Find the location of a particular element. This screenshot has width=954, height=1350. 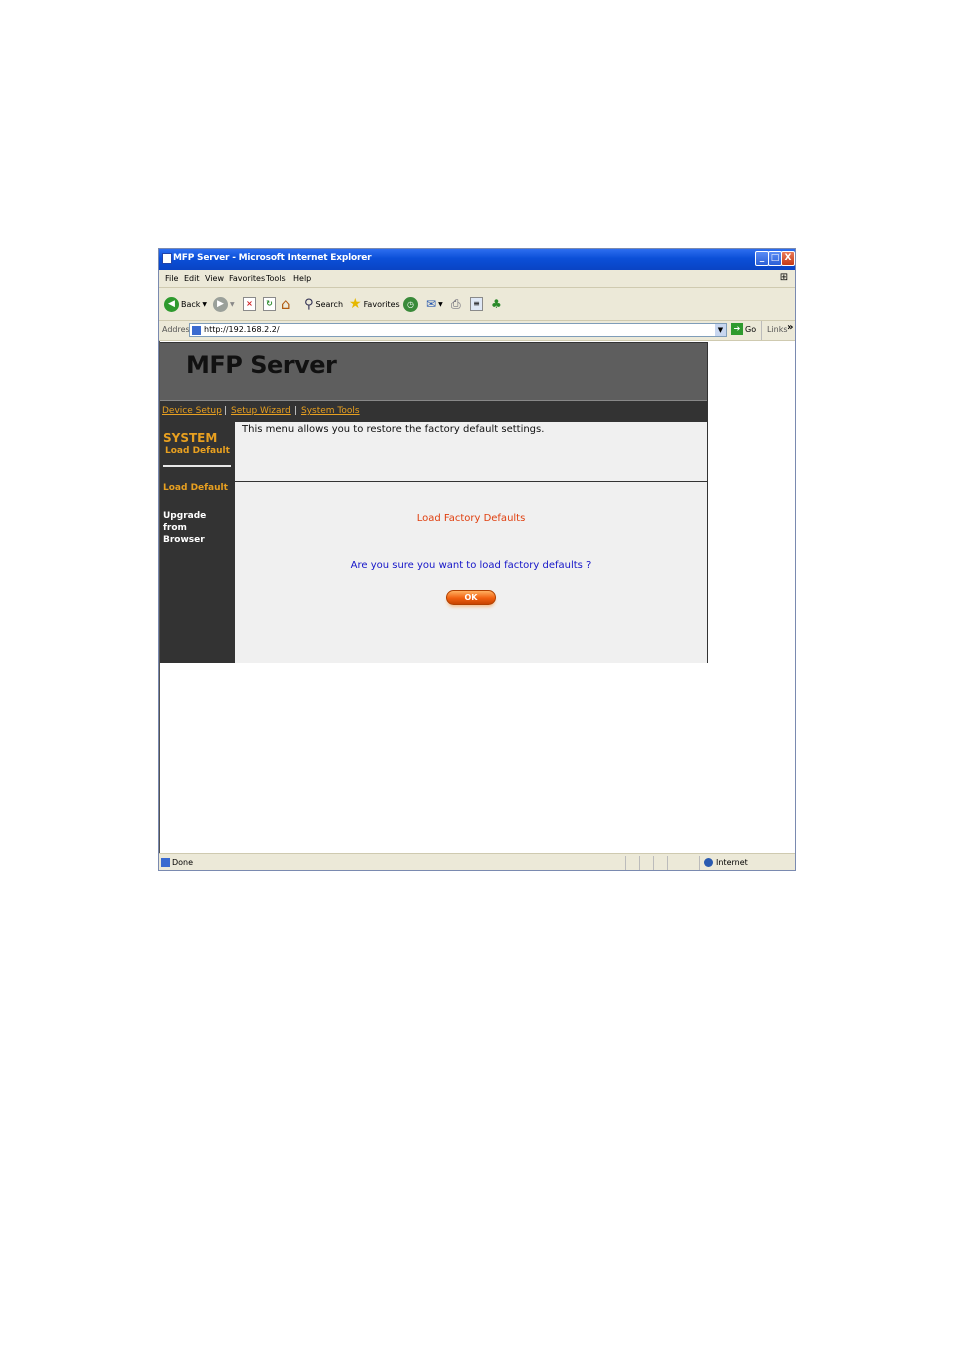

star-icon: ★ is located at coordinates (355, 304).